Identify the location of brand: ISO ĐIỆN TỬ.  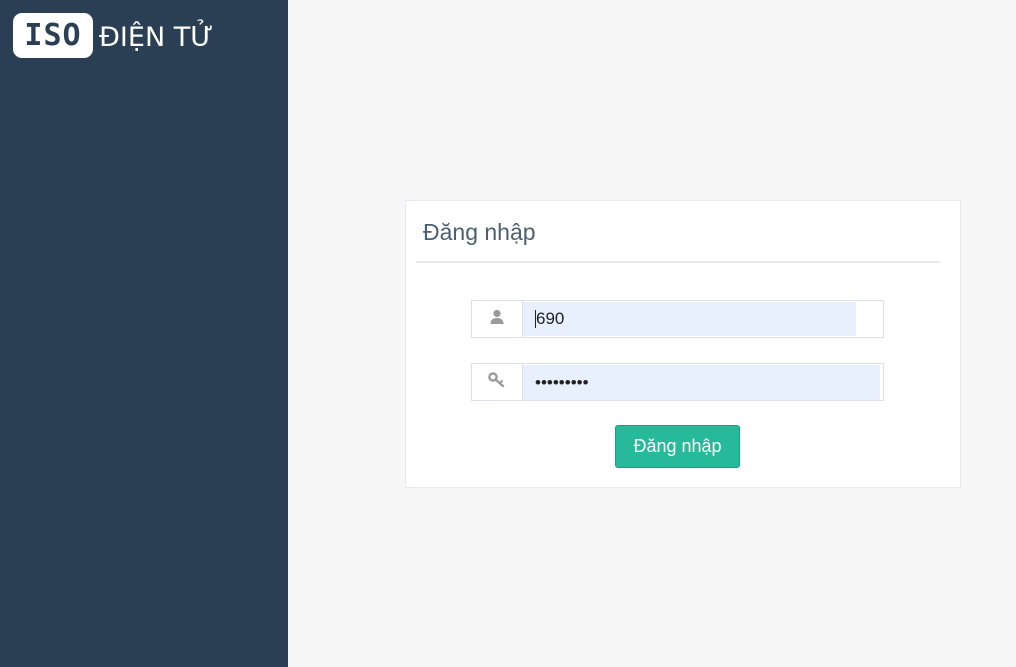
(113, 35).